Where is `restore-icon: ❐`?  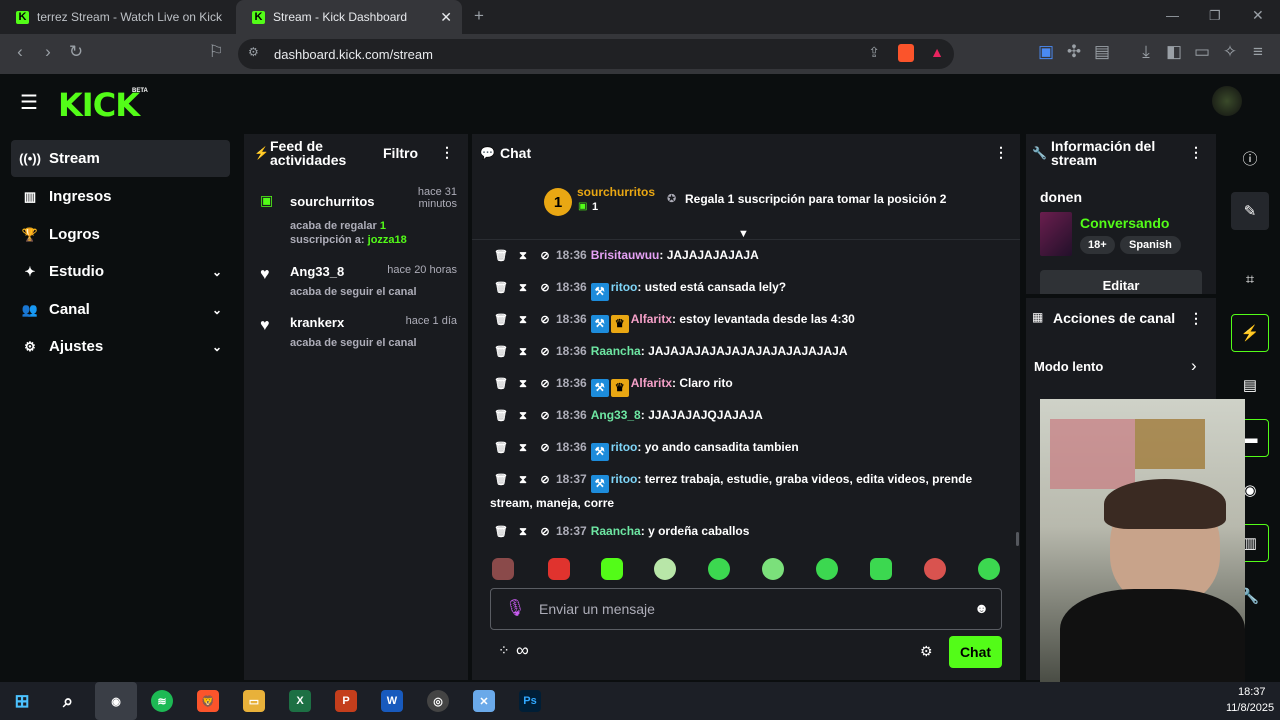
restore-icon: ❐ is located at coordinates (1215, 16).